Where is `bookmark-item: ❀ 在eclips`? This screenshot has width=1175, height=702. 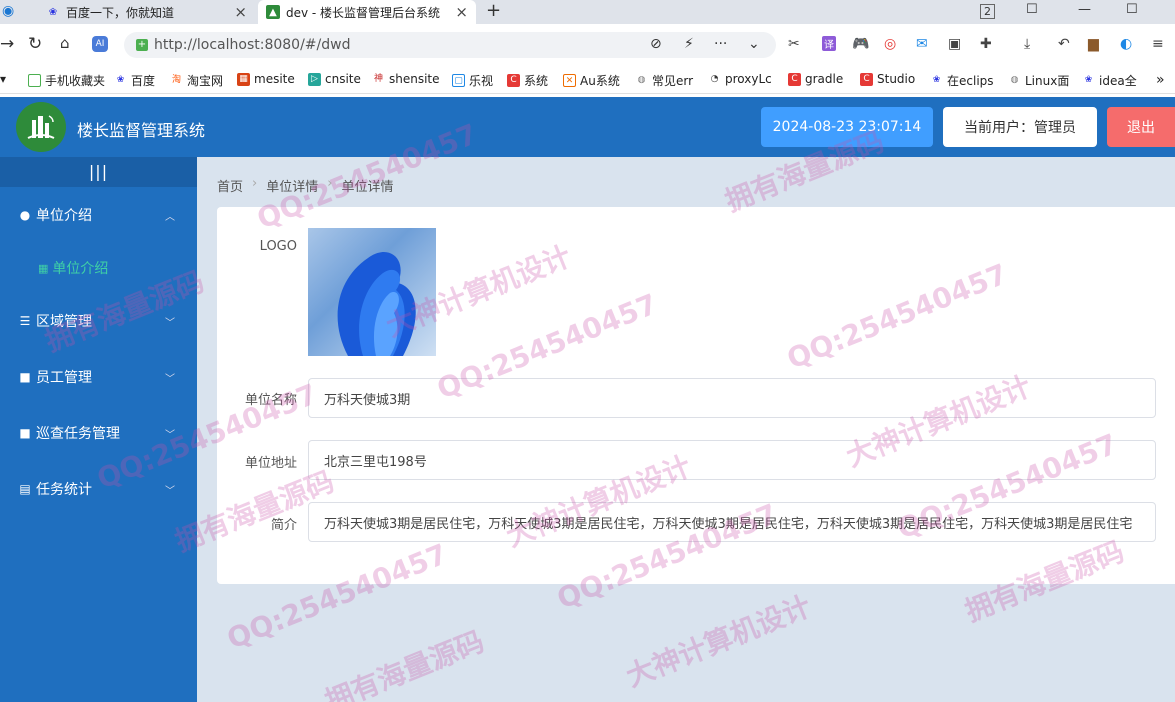 bookmark-item: ❀ 在eclips is located at coordinates (962, 80).